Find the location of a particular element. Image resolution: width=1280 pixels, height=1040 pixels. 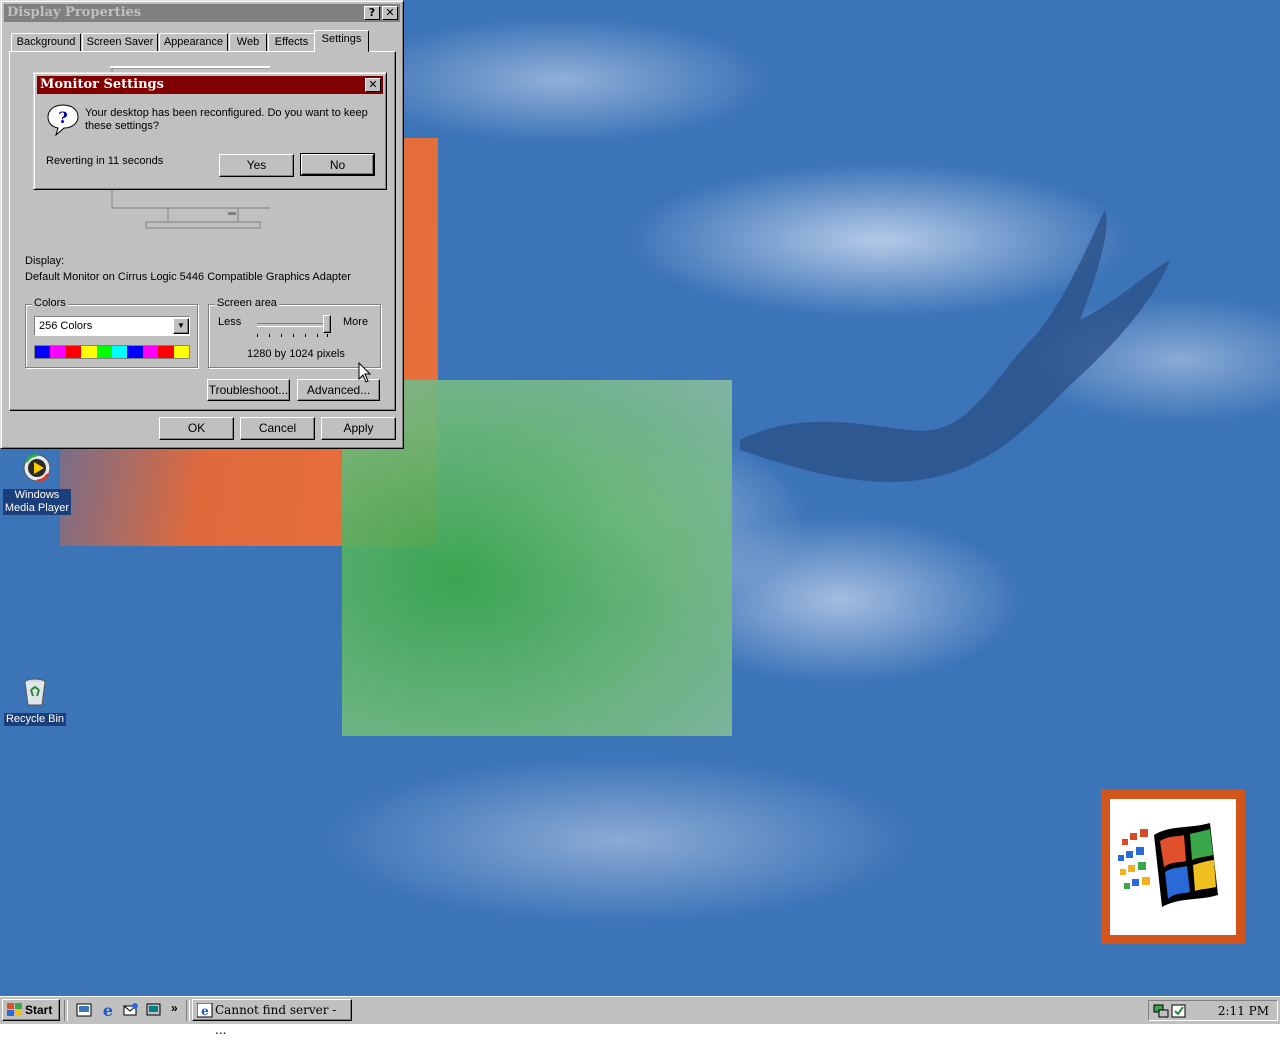

clock: 2:11 PM is located at coordinates (1243, 1011).